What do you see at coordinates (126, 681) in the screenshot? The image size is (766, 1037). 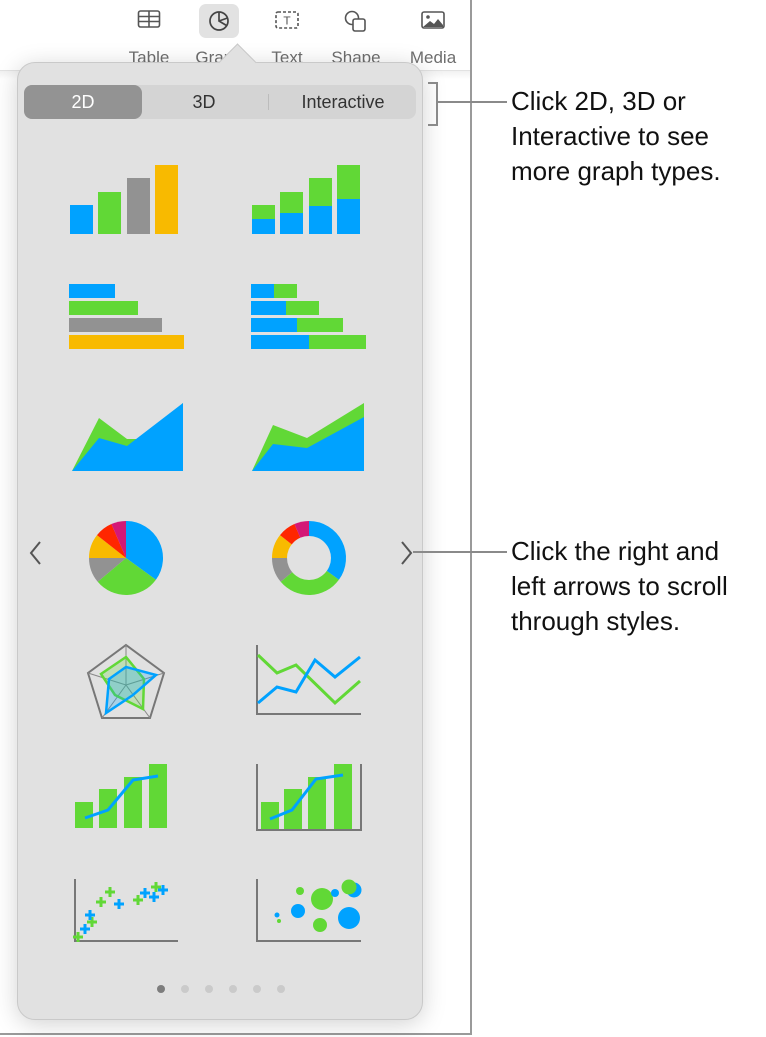 I see `radar-chart-icon` at bounding box center [126, 681].